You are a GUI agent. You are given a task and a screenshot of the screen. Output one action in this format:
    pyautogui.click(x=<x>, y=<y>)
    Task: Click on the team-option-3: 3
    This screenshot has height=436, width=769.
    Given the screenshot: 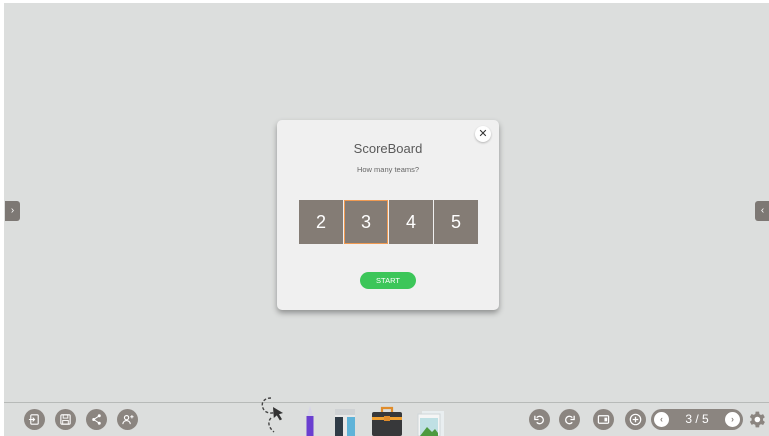 What is the action you would take?
    pyautogui.click(x=366, y=222)
    